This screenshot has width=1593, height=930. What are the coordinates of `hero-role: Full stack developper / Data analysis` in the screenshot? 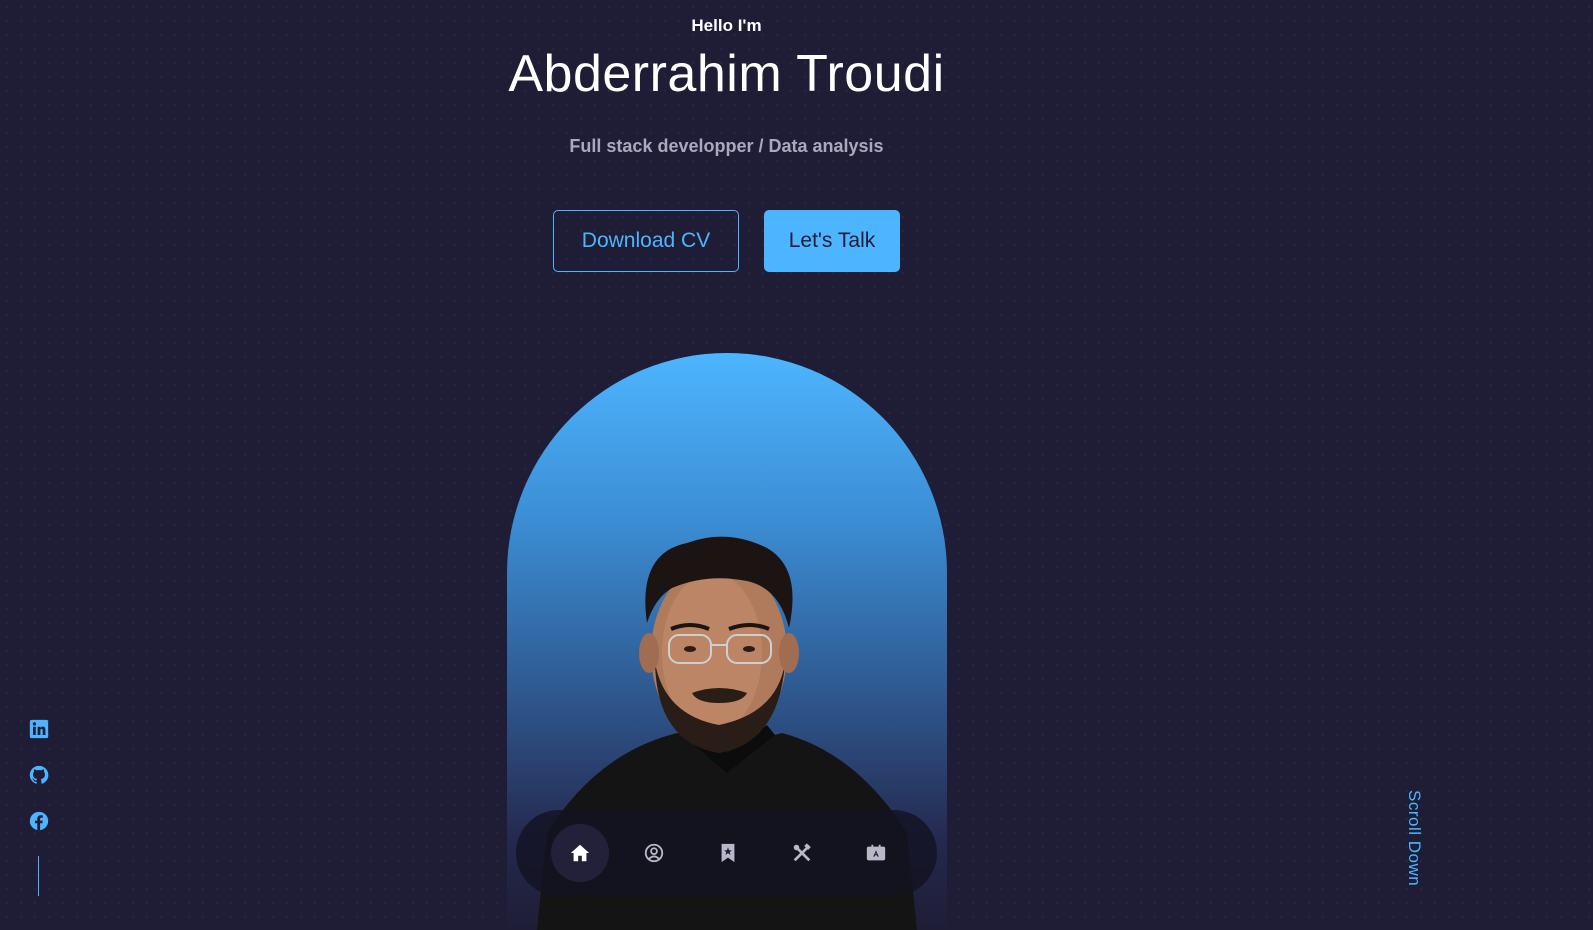 It's located at (726, 146).